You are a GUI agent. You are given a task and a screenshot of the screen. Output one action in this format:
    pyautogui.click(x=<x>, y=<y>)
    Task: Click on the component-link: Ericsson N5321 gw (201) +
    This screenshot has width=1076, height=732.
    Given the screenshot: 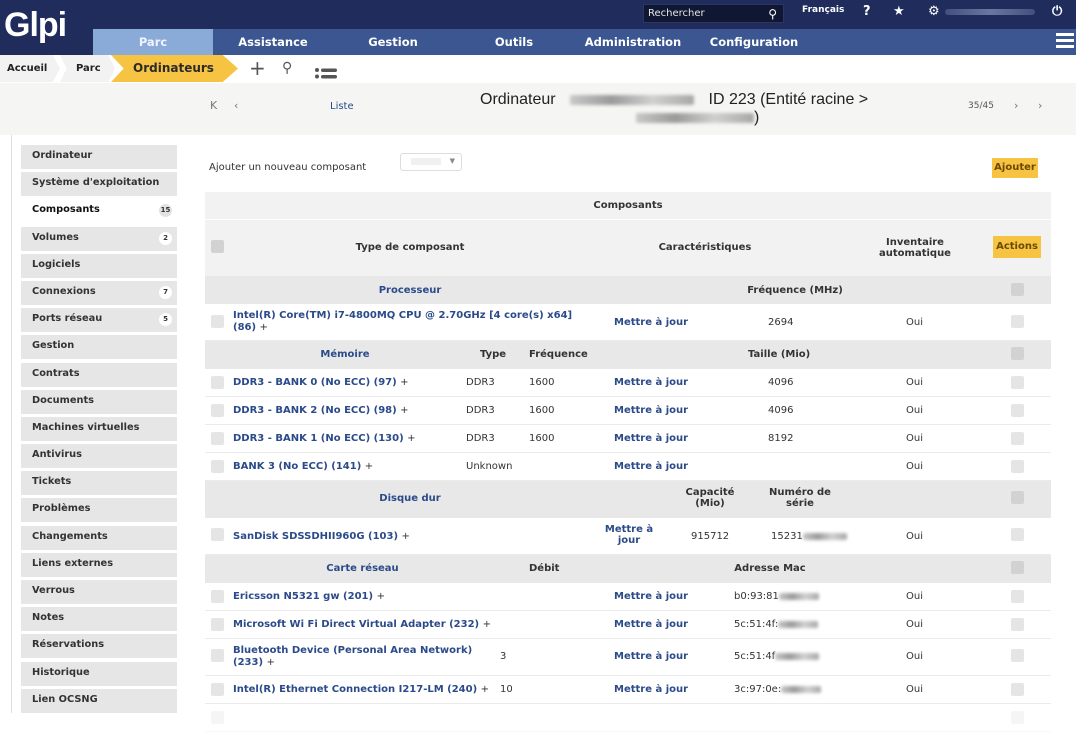 What is the action you would take?
    pyautogui.click(x=309, y=596)
    